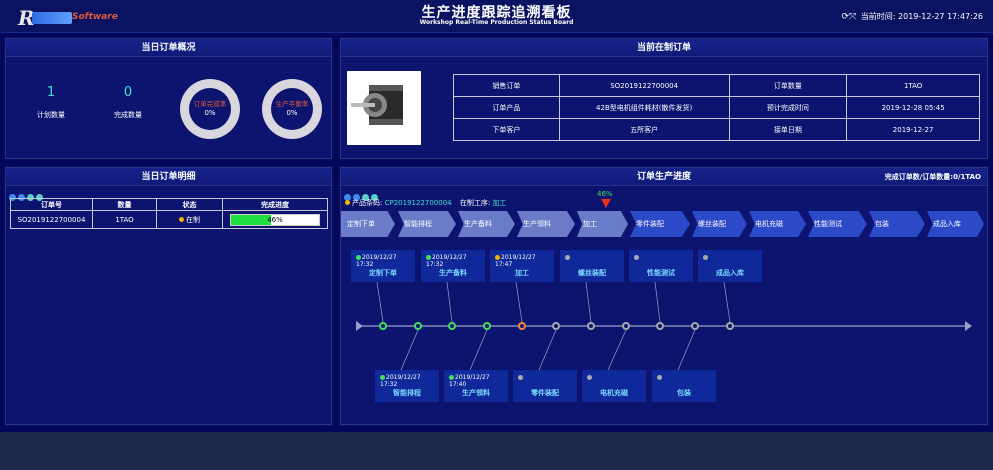 This screenshot has width=993, height=470. Describe the element at coordinates (128, 102) in the screenshot. I see `done-count-stat: 0 完成数量` at that location.